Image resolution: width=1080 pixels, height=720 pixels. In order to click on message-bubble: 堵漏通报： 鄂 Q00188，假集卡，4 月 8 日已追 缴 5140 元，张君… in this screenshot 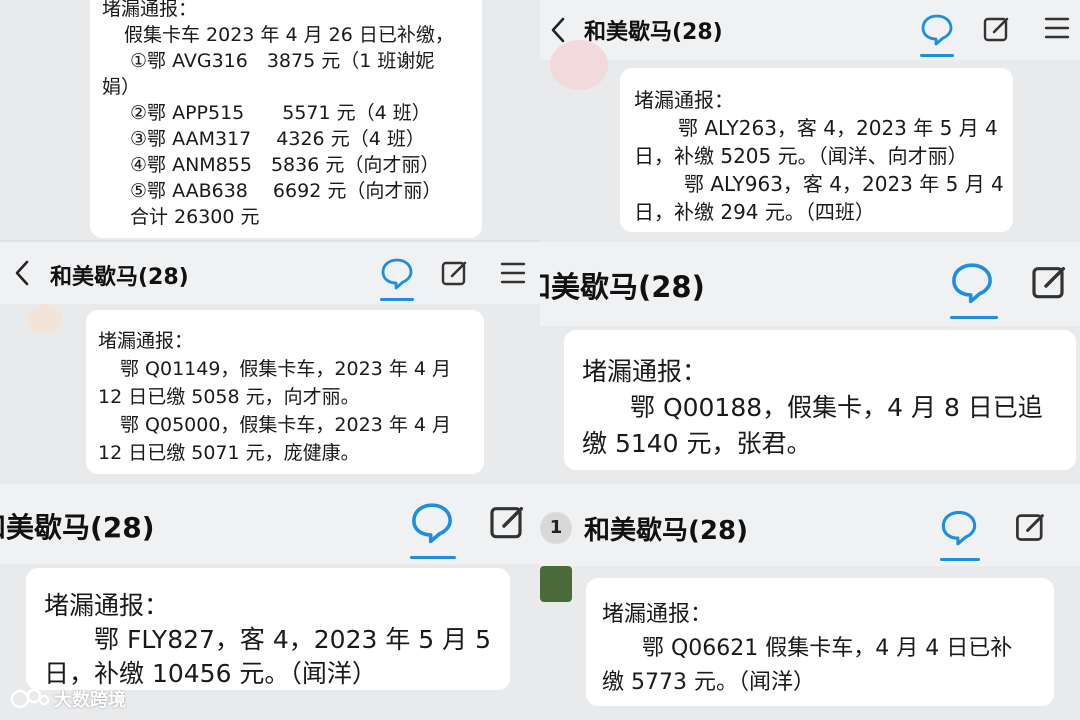, I will do `click(820, 400)`.